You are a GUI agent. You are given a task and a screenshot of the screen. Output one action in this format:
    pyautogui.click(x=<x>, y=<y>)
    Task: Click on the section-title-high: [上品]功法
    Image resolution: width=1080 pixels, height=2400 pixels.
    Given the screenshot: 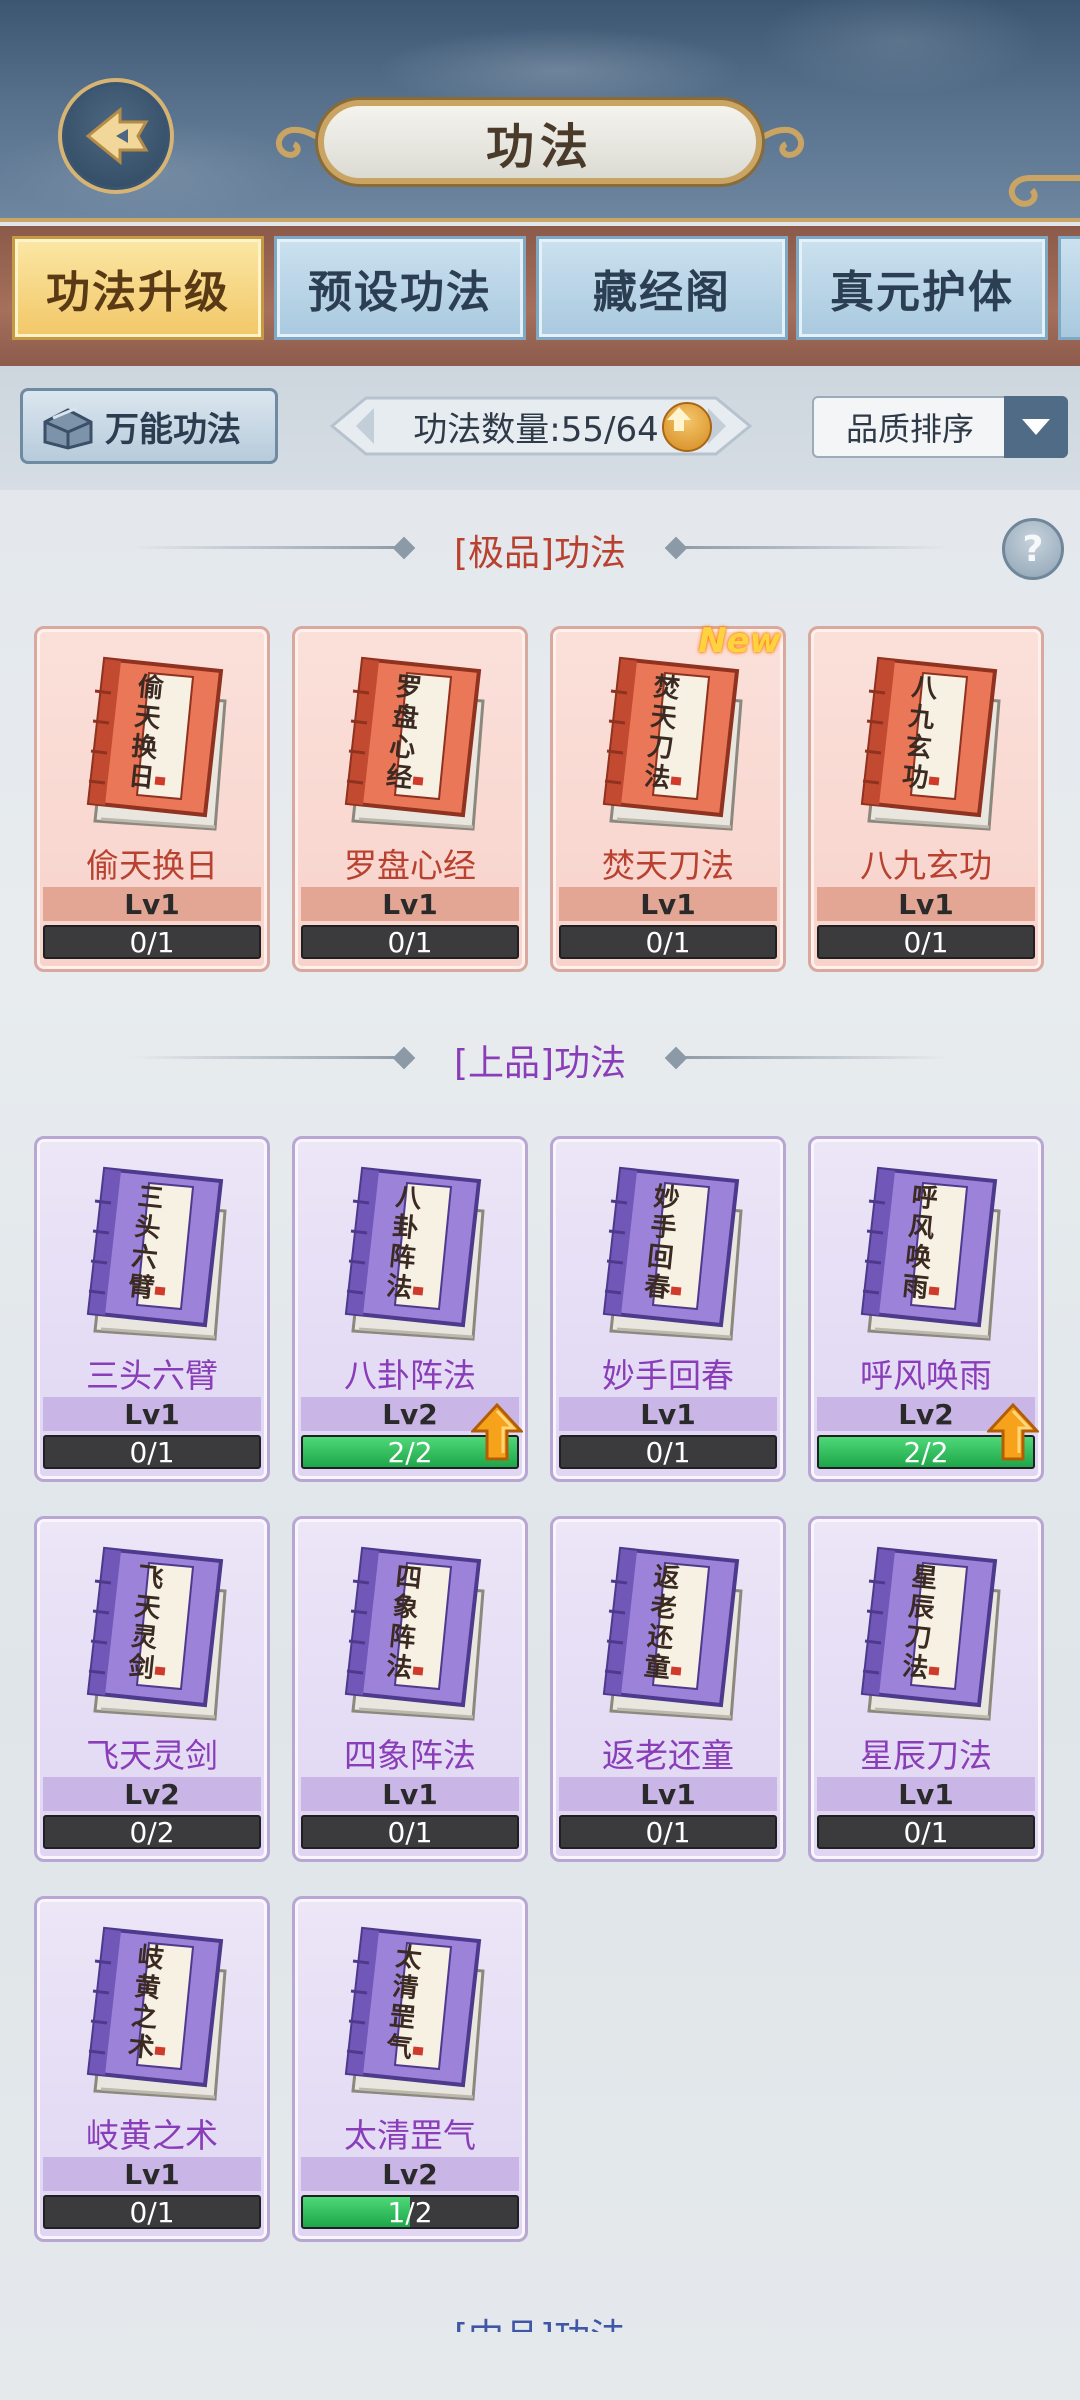 What is the action you would take?
    pyautogui.click(x=540, y=1063)
    